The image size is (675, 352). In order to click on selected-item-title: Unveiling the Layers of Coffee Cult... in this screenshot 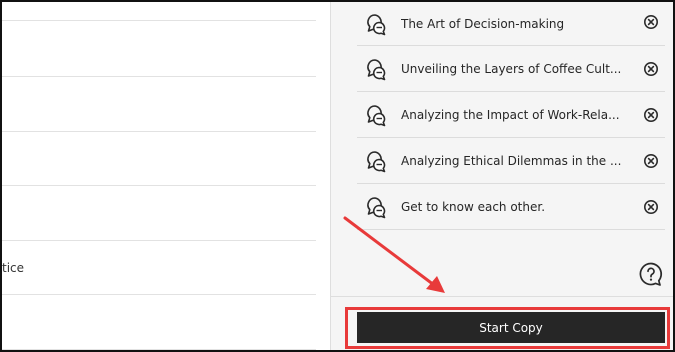, I will do `click(511, 68)`.